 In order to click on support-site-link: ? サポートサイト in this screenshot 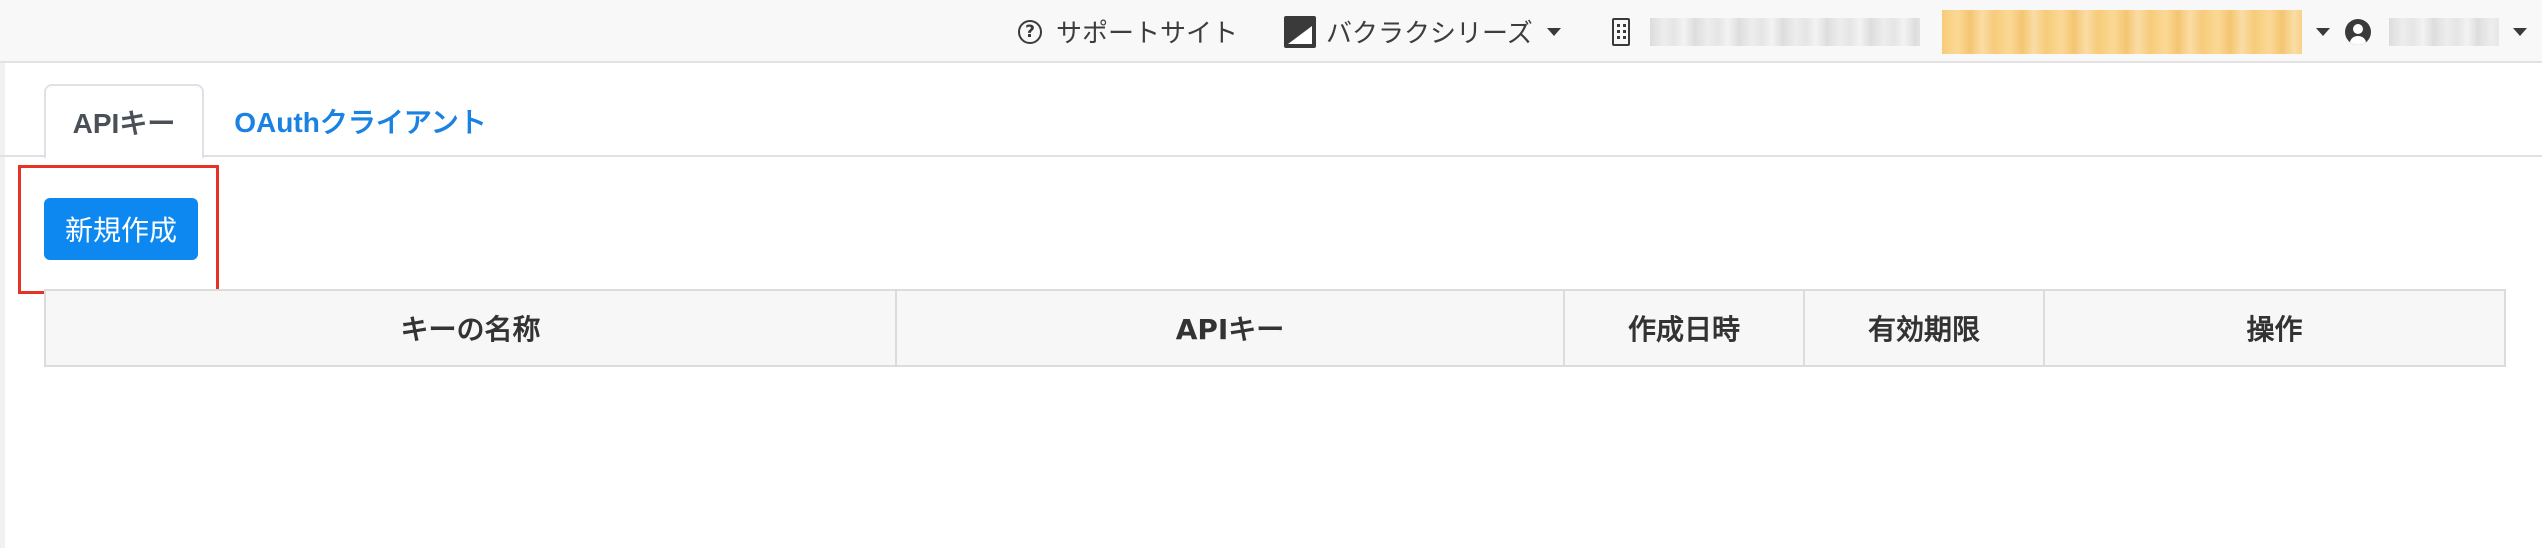, I will do `click(1128, 31)`.